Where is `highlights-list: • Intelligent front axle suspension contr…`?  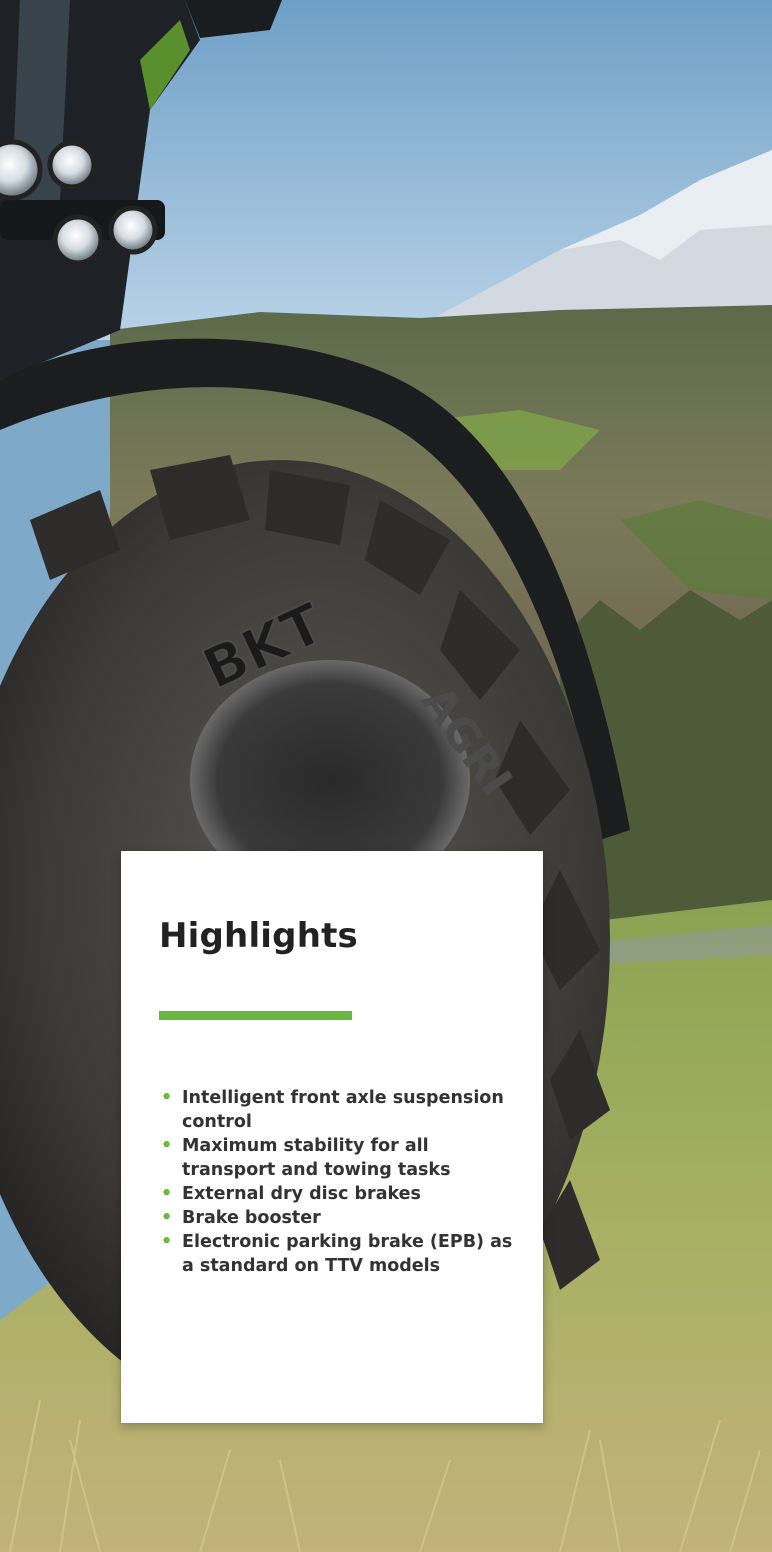 highlights-list: • Intelligent front axle suspension contr… is located at coordinates (339, 1182).